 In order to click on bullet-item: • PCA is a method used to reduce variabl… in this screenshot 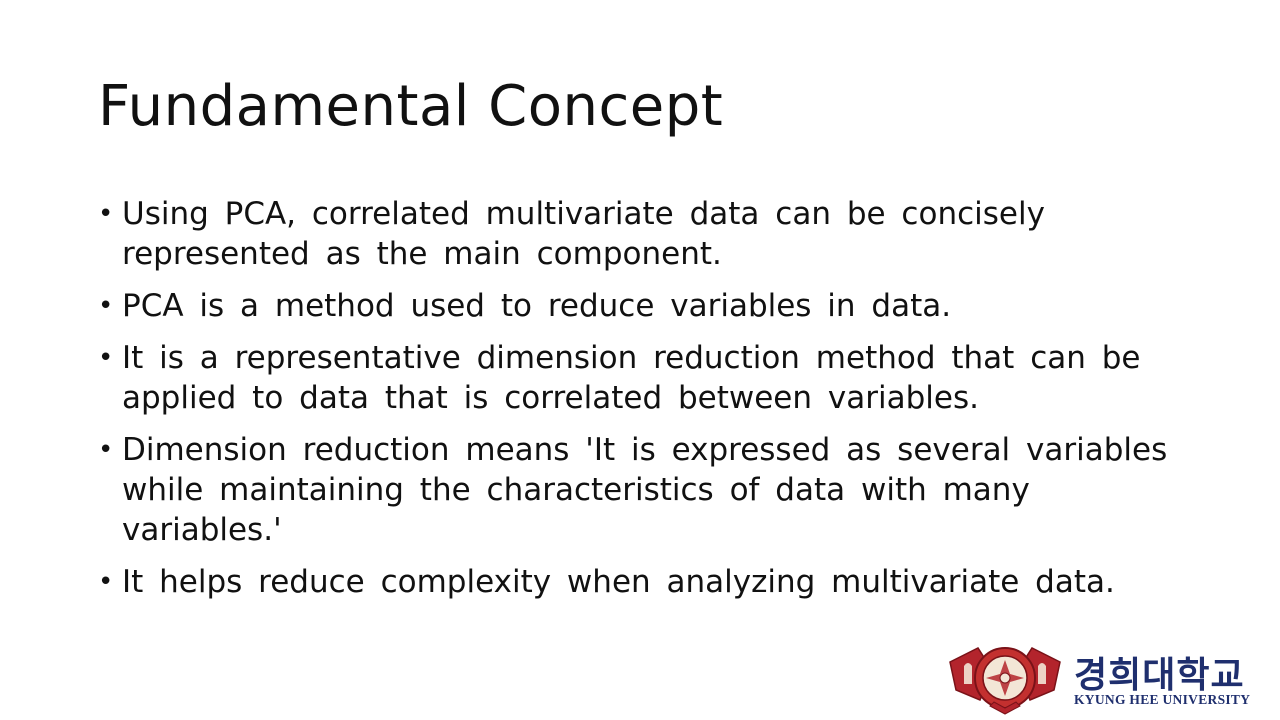, I will do `click(643, 306)`.